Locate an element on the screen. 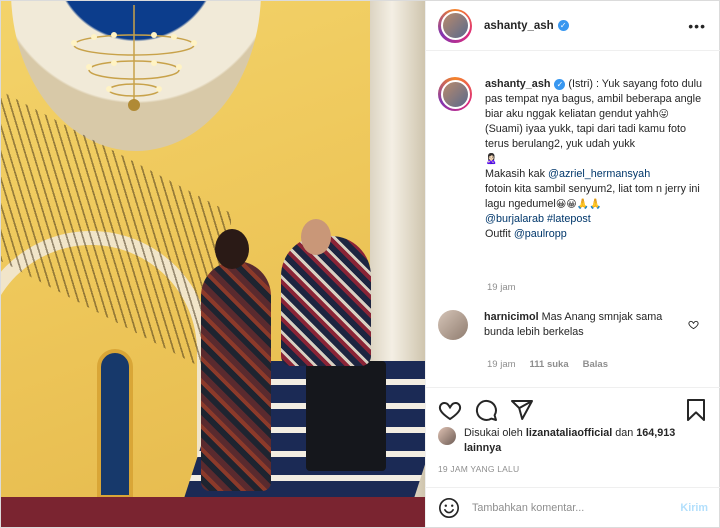 The height and width of the screenshot is (528, 720). author-username: ashanty_ash ✓ is located at coordinates (526, 26).